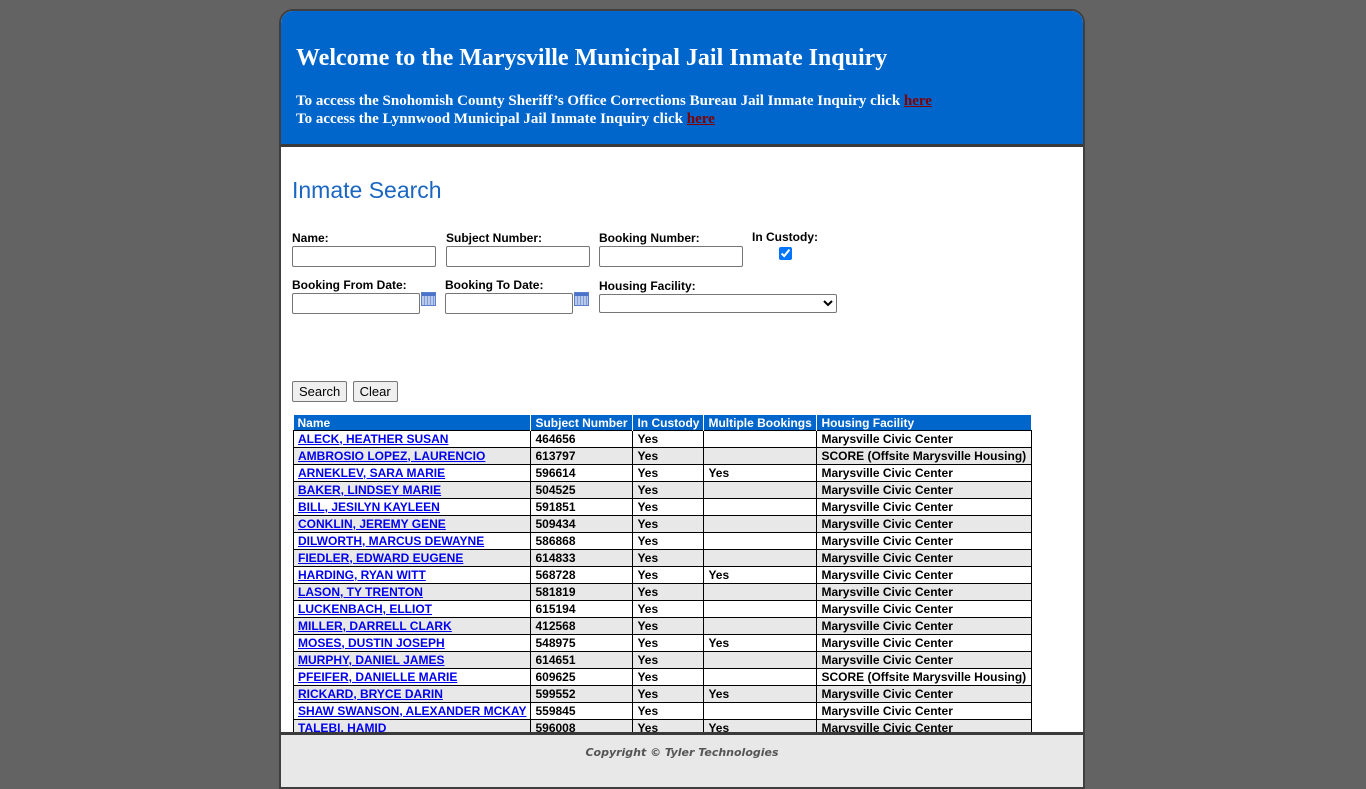 The height and width of the screenshot is (789, 1366). Describe the element at coordinates (582, 643) in the screenshot. I see `subject-number-cell: 548975` at that location.